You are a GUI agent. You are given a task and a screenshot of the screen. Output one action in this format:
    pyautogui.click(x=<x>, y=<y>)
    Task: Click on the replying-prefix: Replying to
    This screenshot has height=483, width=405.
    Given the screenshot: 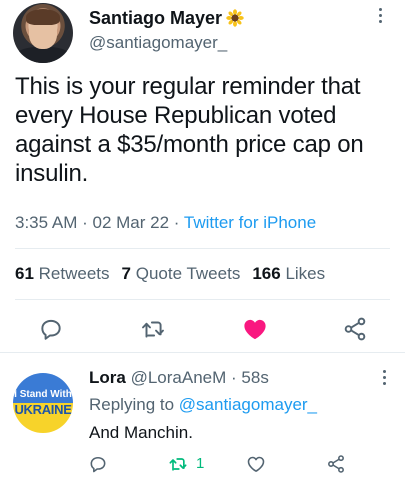 What is the action you would take?
    pyautogui.click(x=132, y=404)
    